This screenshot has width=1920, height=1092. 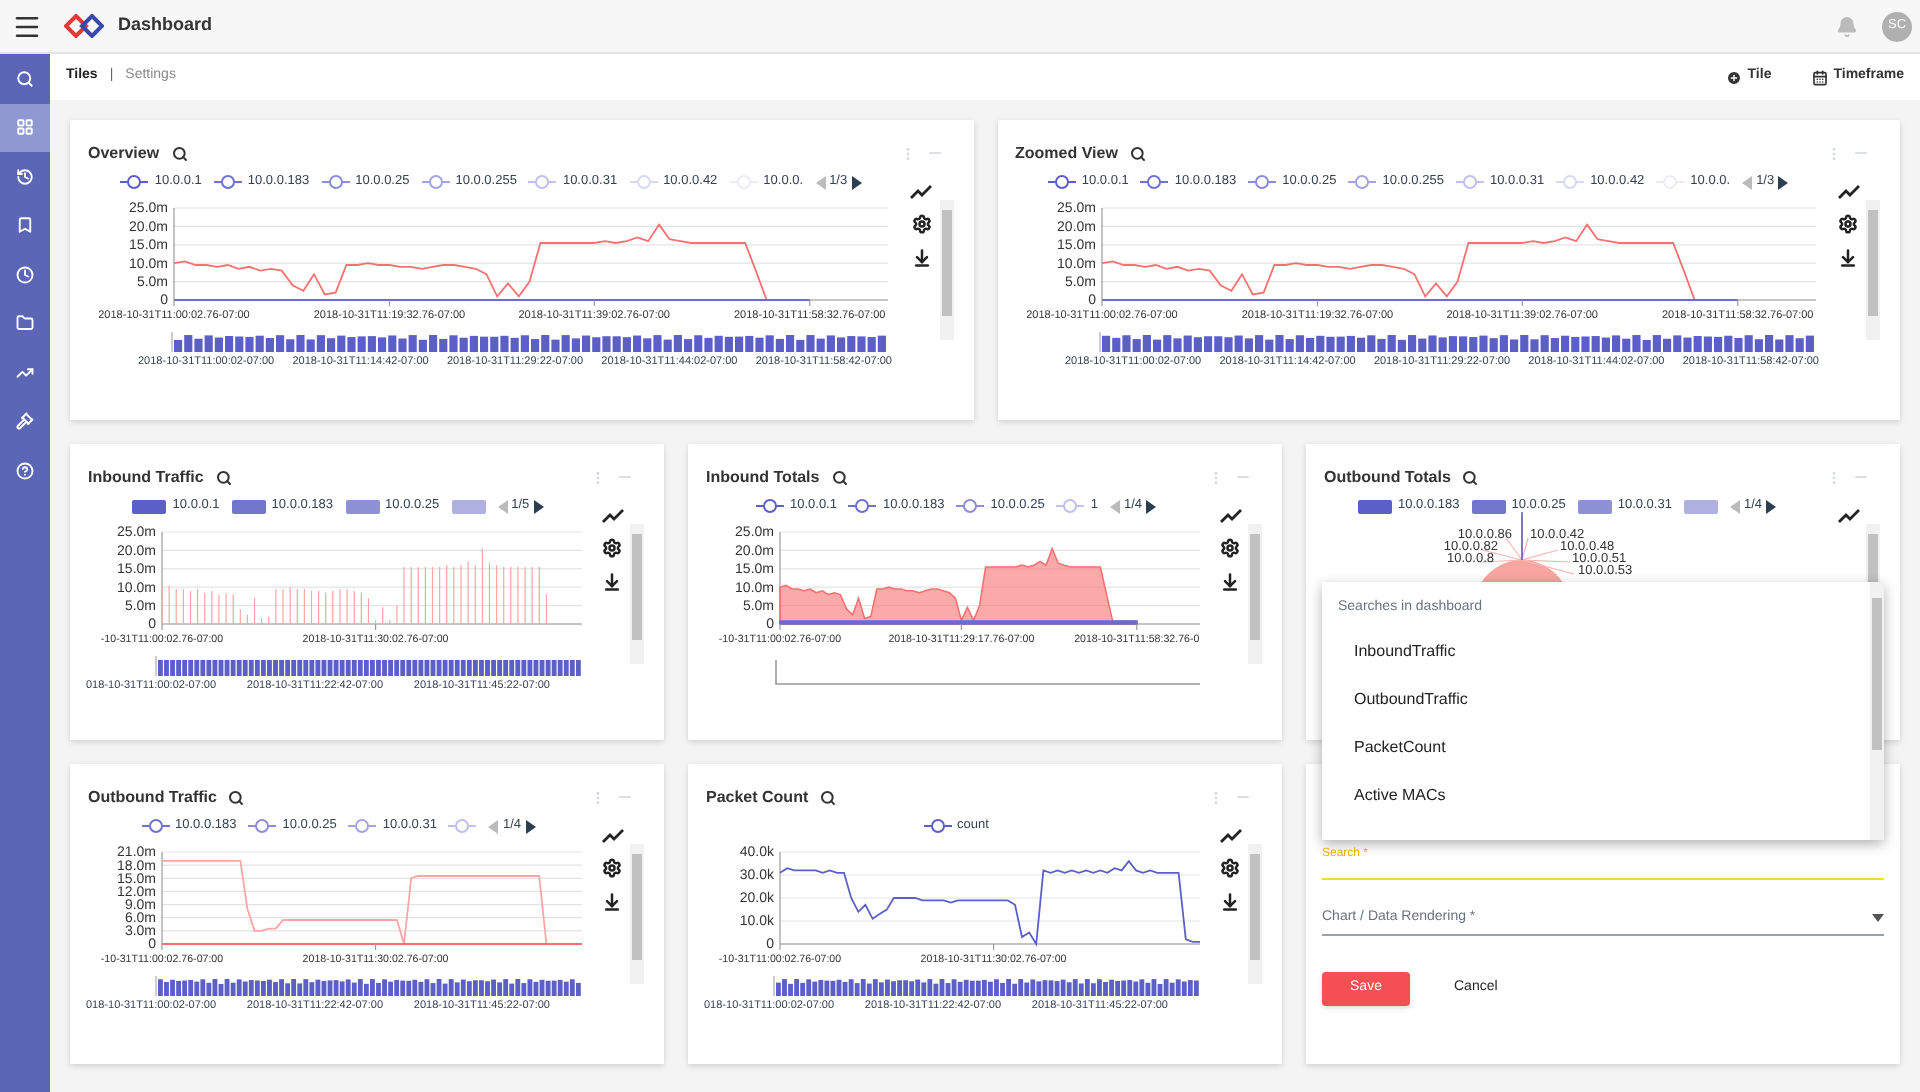 I want to click on tile-title: Outbound Traffic, so click(x=152, y=797).